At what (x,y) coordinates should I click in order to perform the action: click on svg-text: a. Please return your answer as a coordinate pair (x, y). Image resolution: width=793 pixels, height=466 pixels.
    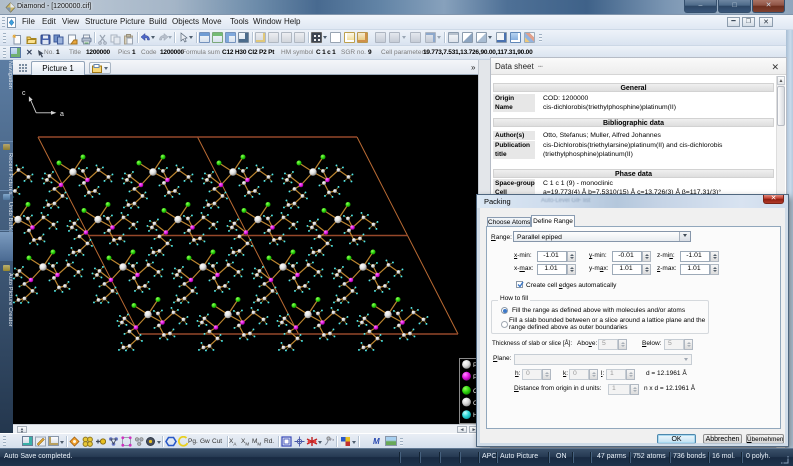
    Looking at the image, I should click on (62, 114).